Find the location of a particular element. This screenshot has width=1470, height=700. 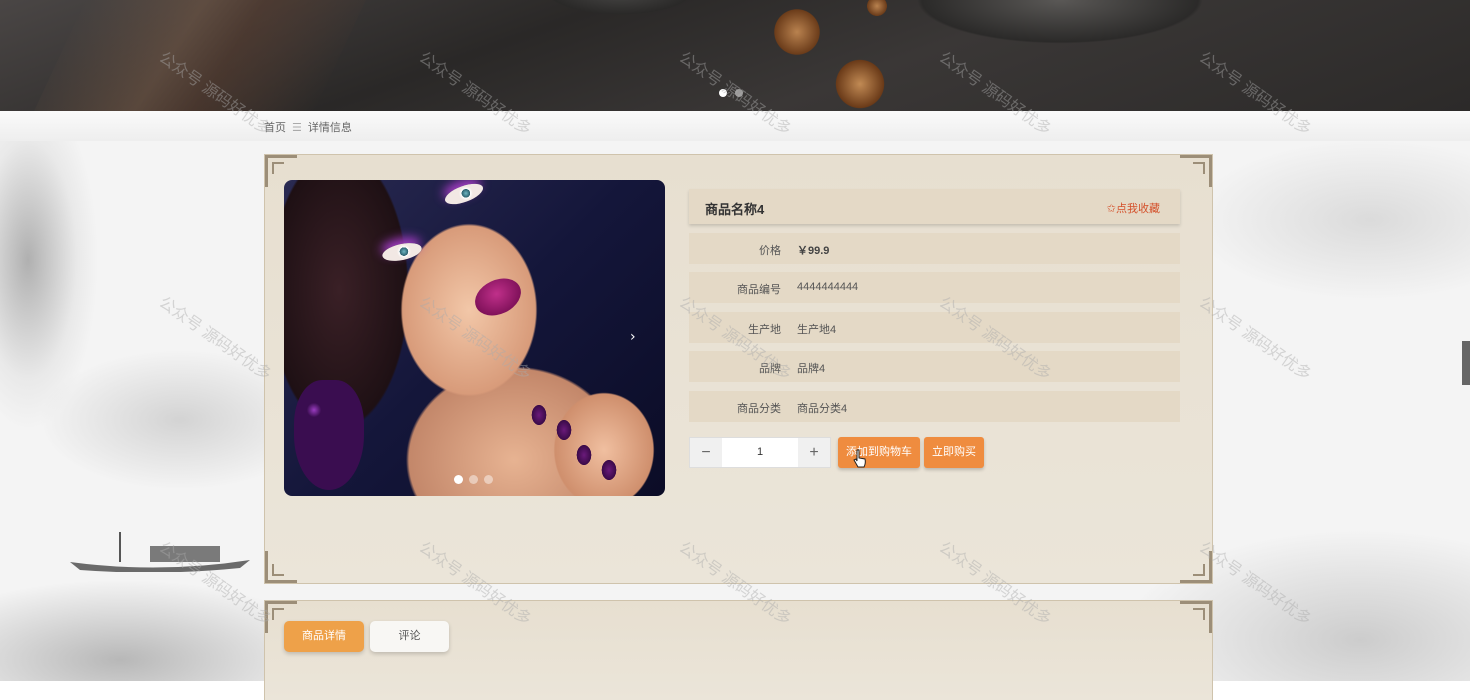

model-earring is located at coordinates (329, 435).